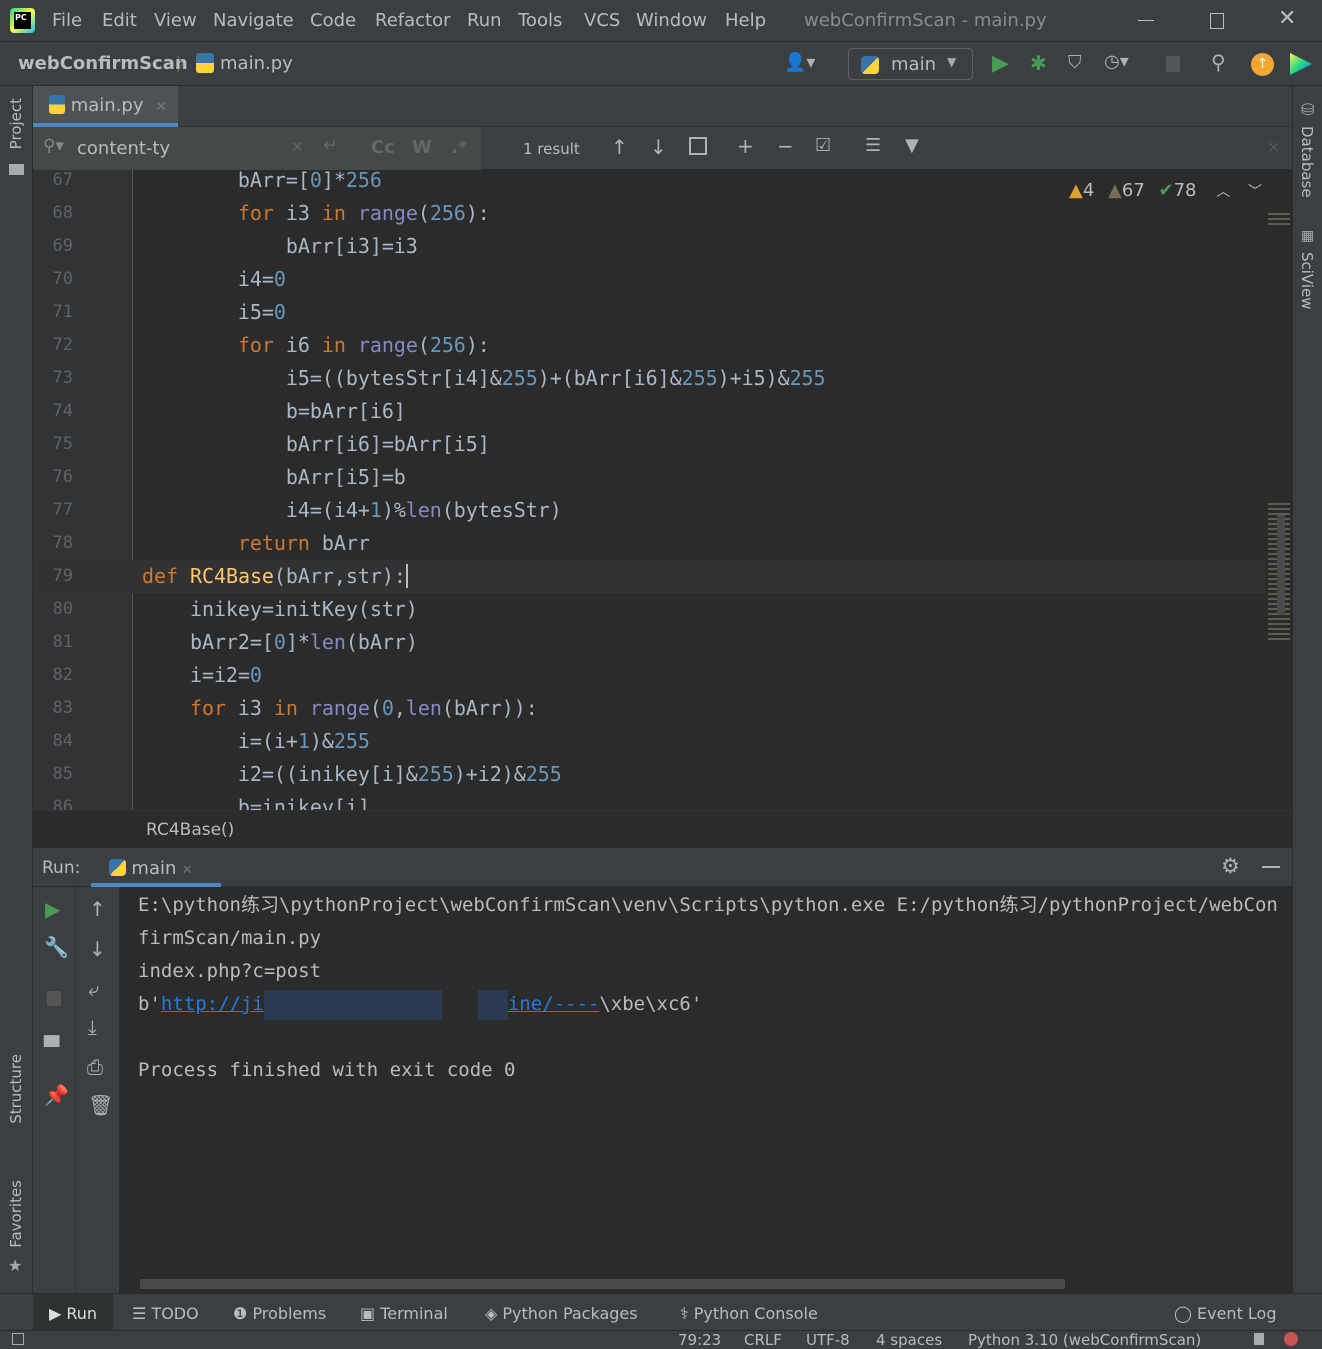 This screenshot has width=1322, height=1349. What do you see at coordinates (602, 1284) in the screenshot?
I see `horizontal-scrollbar` at bounding box center [602, 1284].